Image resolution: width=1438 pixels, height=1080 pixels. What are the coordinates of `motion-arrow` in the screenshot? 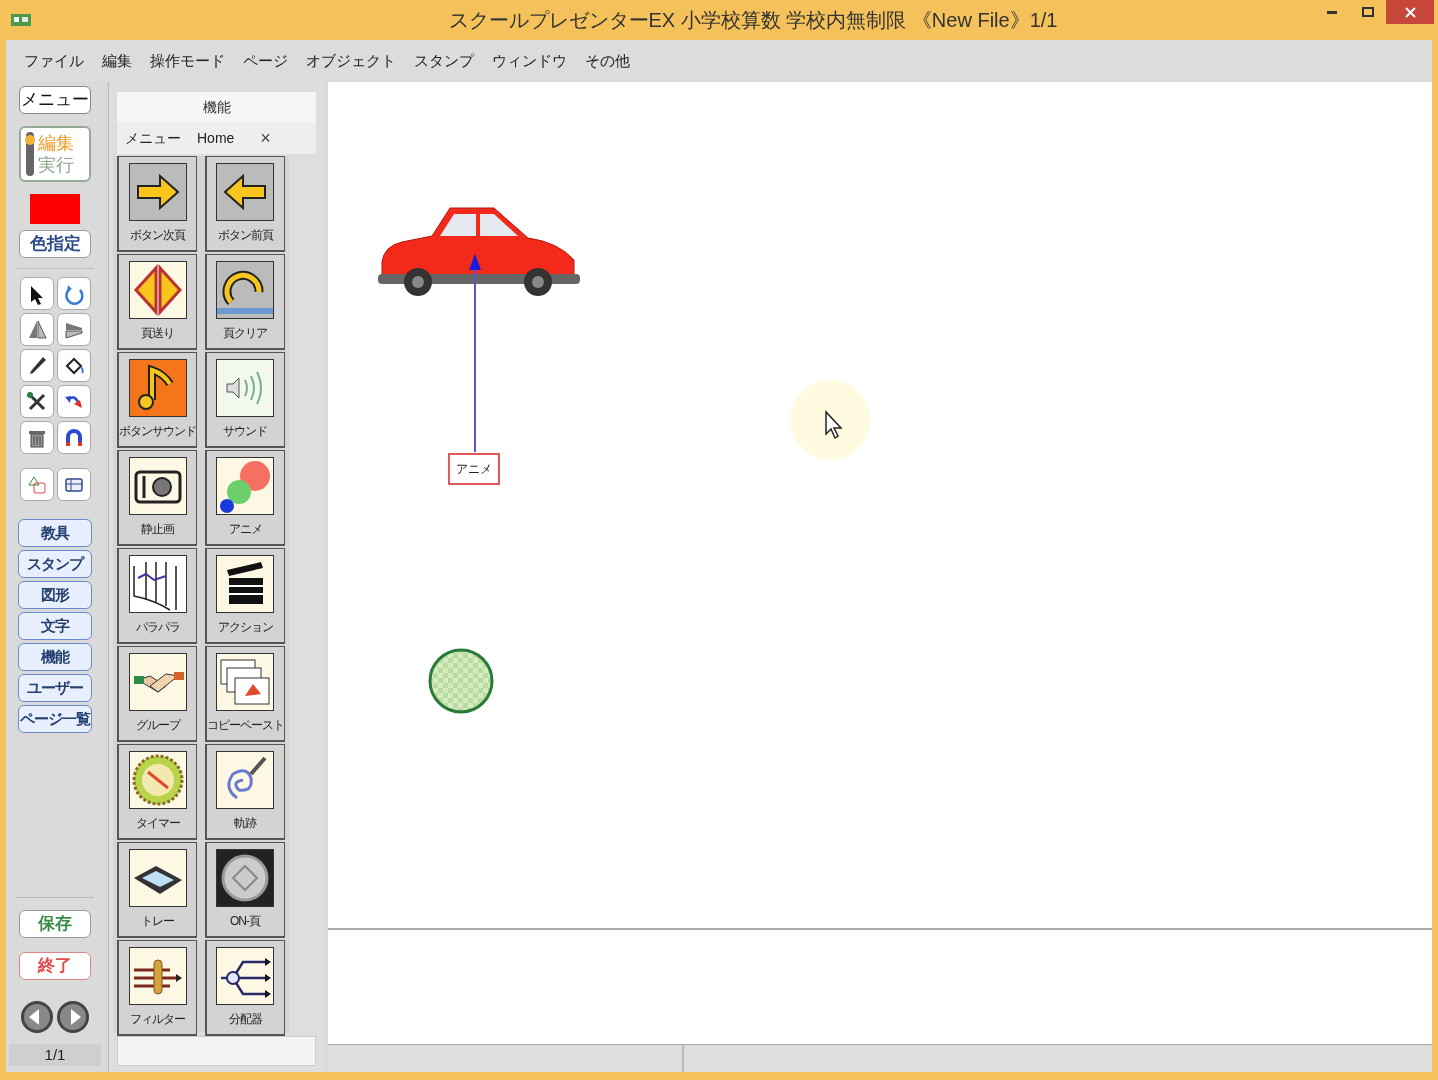 It's located at (475, 354).